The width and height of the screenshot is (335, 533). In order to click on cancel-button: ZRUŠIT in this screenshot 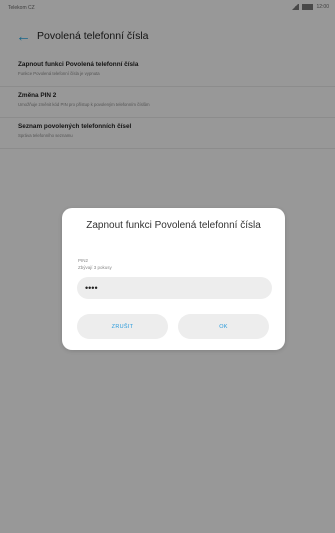, I will do `click(122, 326)`.